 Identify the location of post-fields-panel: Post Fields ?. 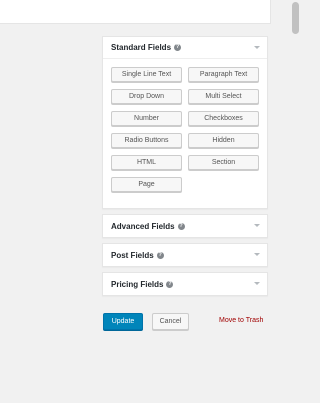
(185, 255).